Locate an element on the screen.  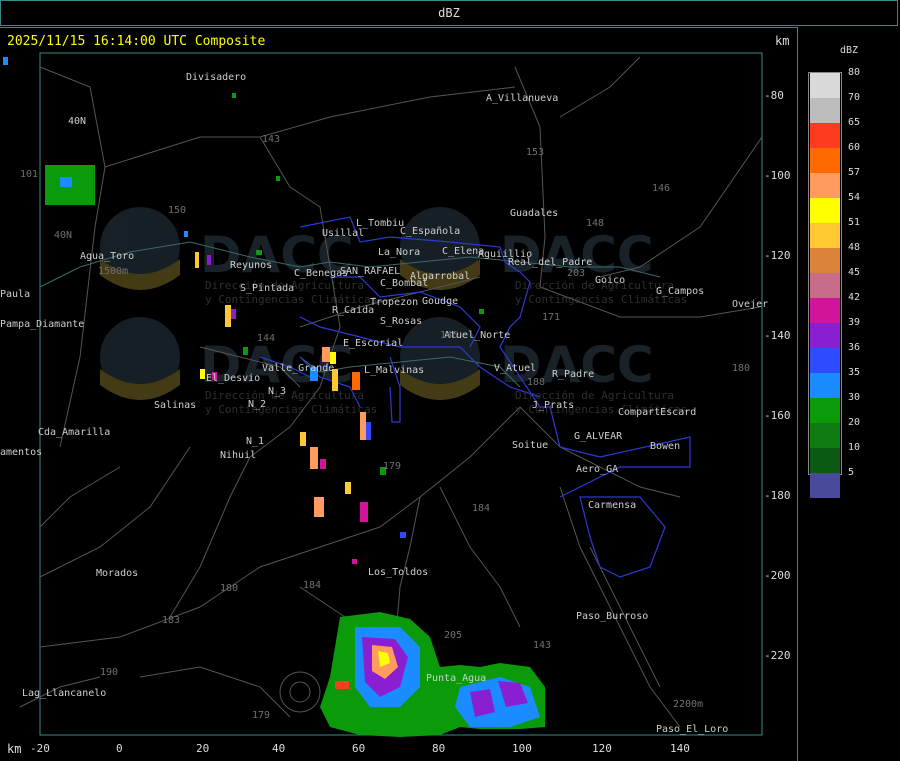
place-label: R_Caida is located at coordinates (353, 310).